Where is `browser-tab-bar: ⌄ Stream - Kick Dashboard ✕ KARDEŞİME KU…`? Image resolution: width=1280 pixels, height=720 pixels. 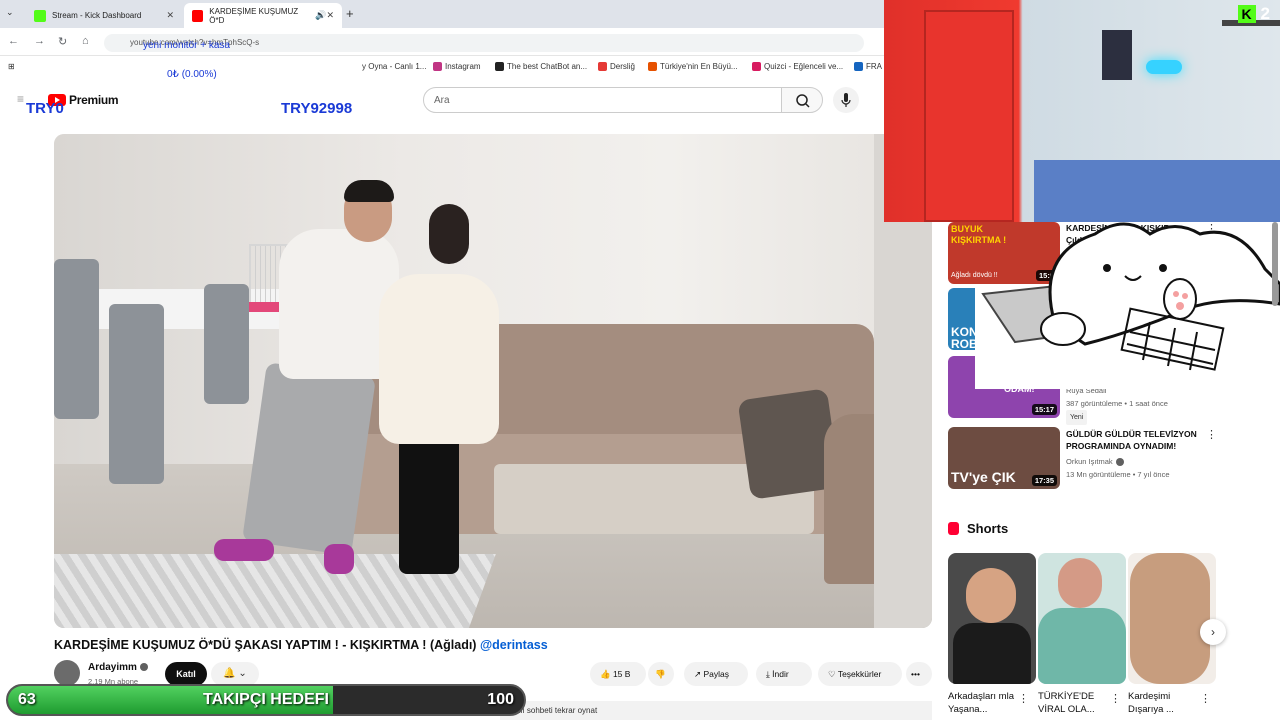
browser-tab-bar: ⌄ Stream - Kick Dashboard ✕ KARDEŞİME KU… is located at coordinates (442, 14).